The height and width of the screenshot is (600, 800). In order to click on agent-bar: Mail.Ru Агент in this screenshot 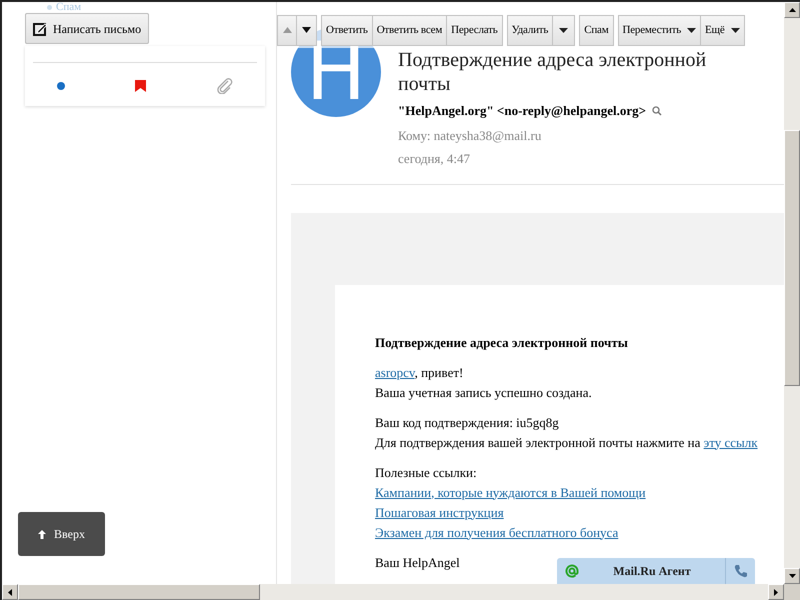, I will do `click(656, 571)`.